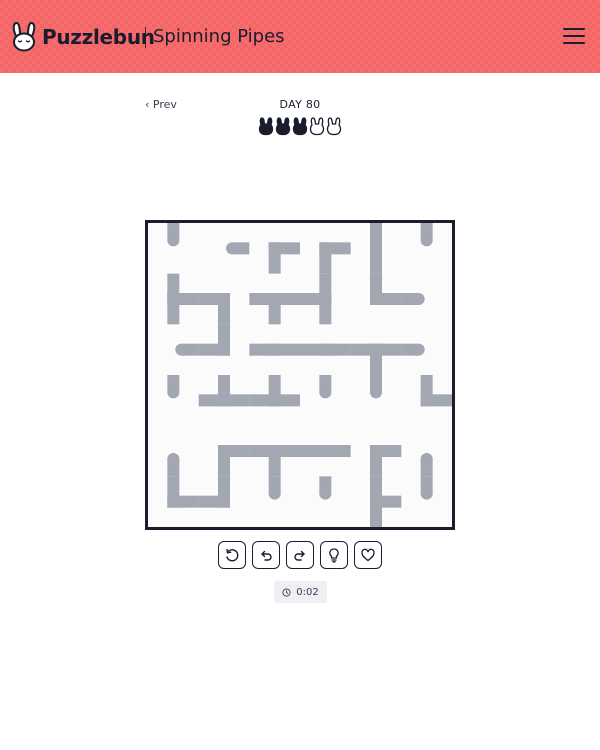  What do you see at coordinates (574, 36) in the screenshot?
I see `hamburger-menu-icon` at bounding box center [574, 36].